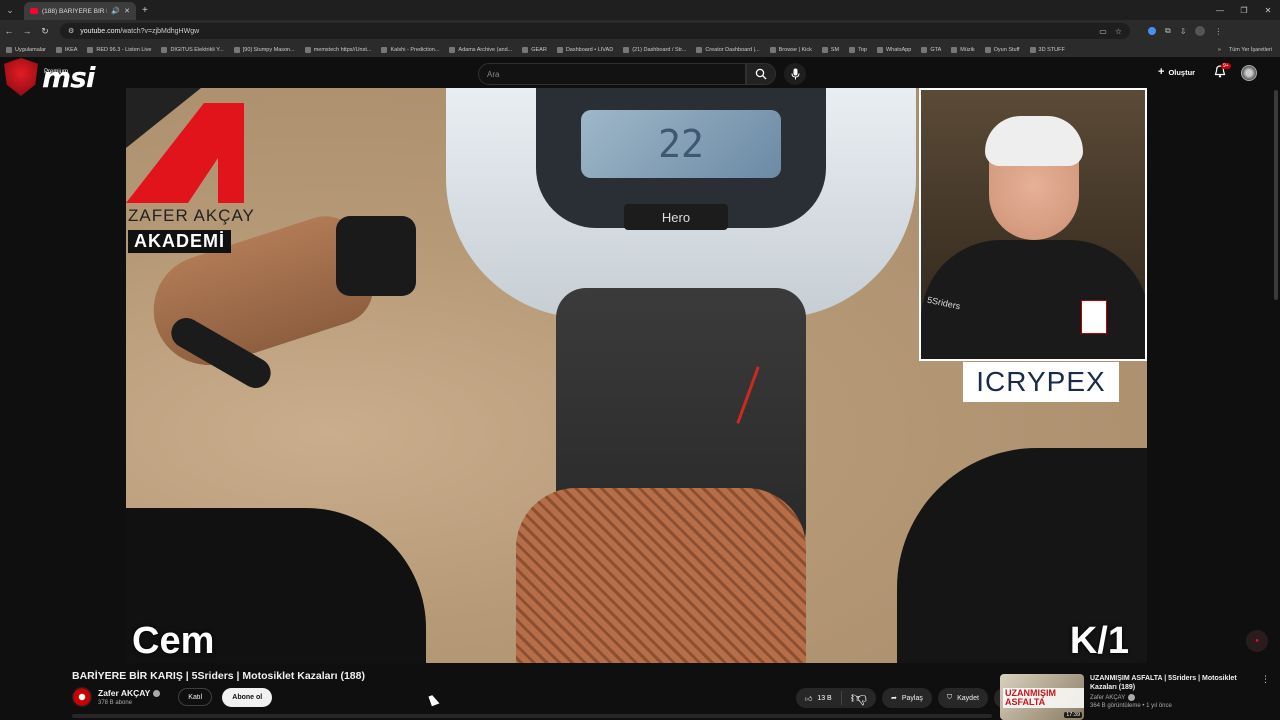  Describe the element at coordinates (1249, 73) in the screenshot. I see `account-avatar` at that location.